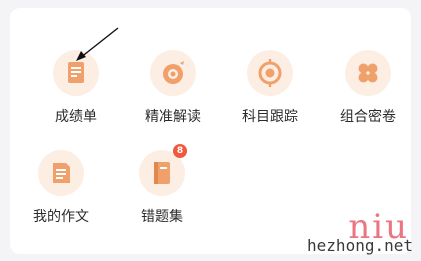 This screenshot has height=261, width=421. Describe the element at coordinates (97, 44) in the screenshot. I see `pointer-arrow-icon` at that location.